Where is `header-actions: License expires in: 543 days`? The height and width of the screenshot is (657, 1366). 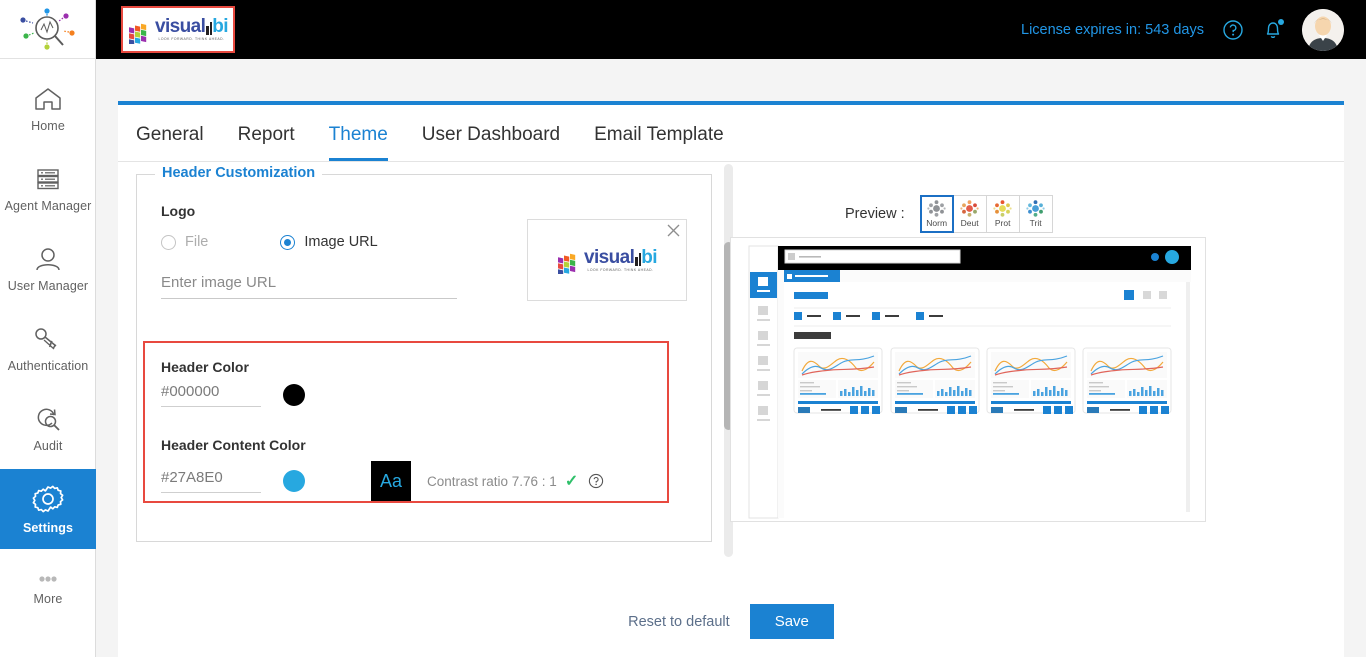 header-actions: License expires in: 543 days is located at coordinates (1193, 29).